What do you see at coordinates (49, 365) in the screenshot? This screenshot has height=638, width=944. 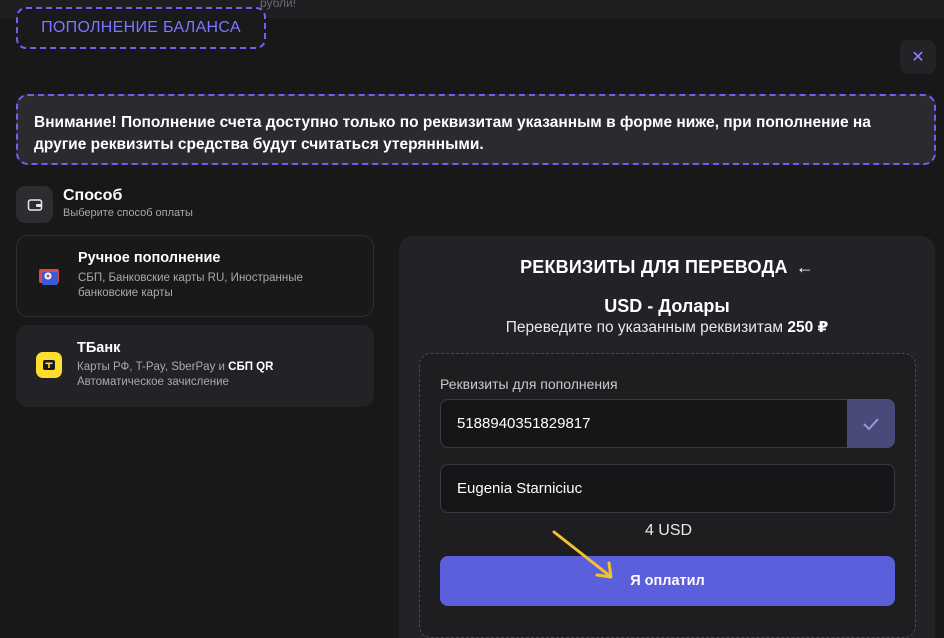 I see `tbank-logo-icon` at bounding box center [49, 365].